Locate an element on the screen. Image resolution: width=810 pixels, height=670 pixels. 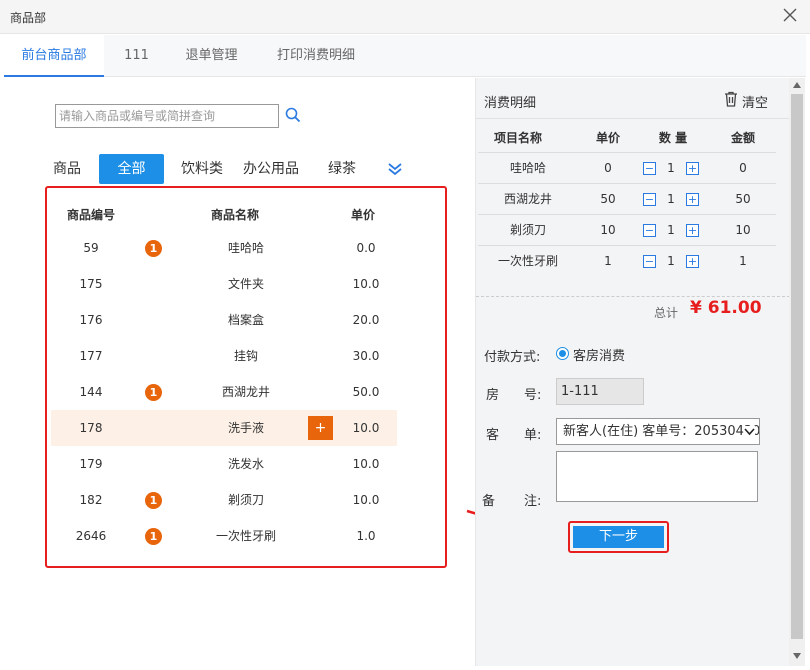
detail-amount: 50 is located at coordinates (743, 199).